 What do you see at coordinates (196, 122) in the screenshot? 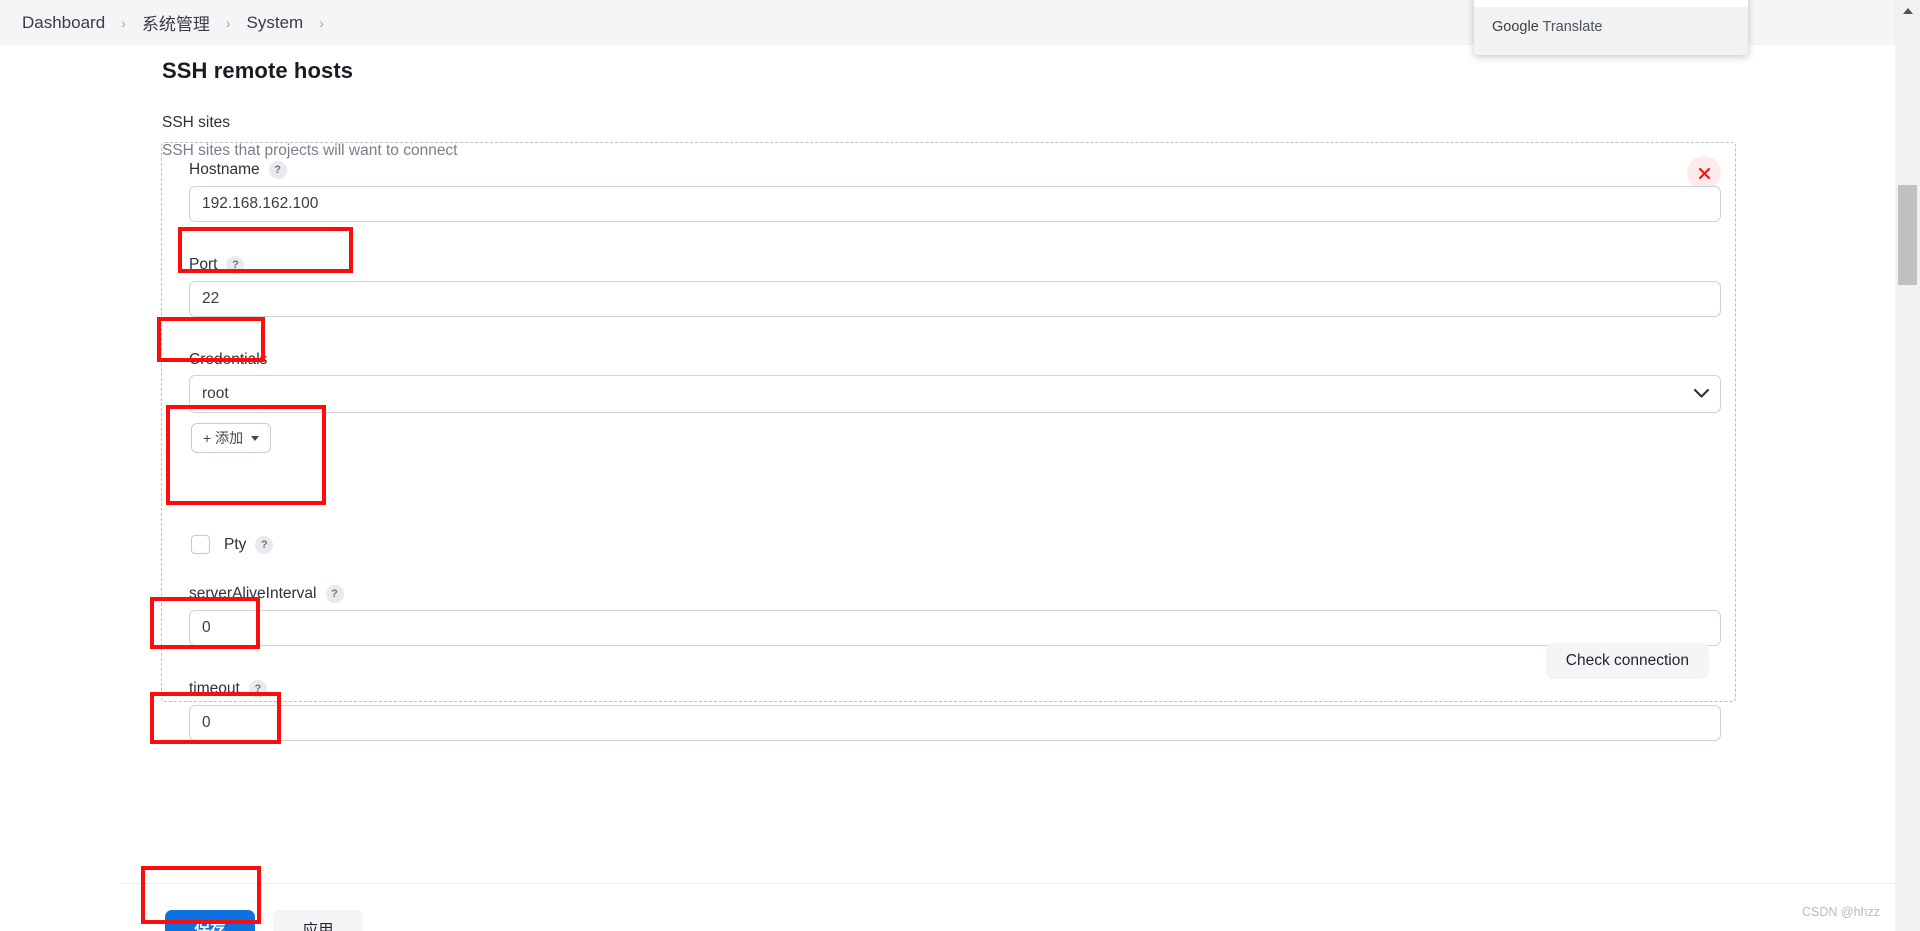
I see `section-label: SSH sites` at bounding box center [196, 122].